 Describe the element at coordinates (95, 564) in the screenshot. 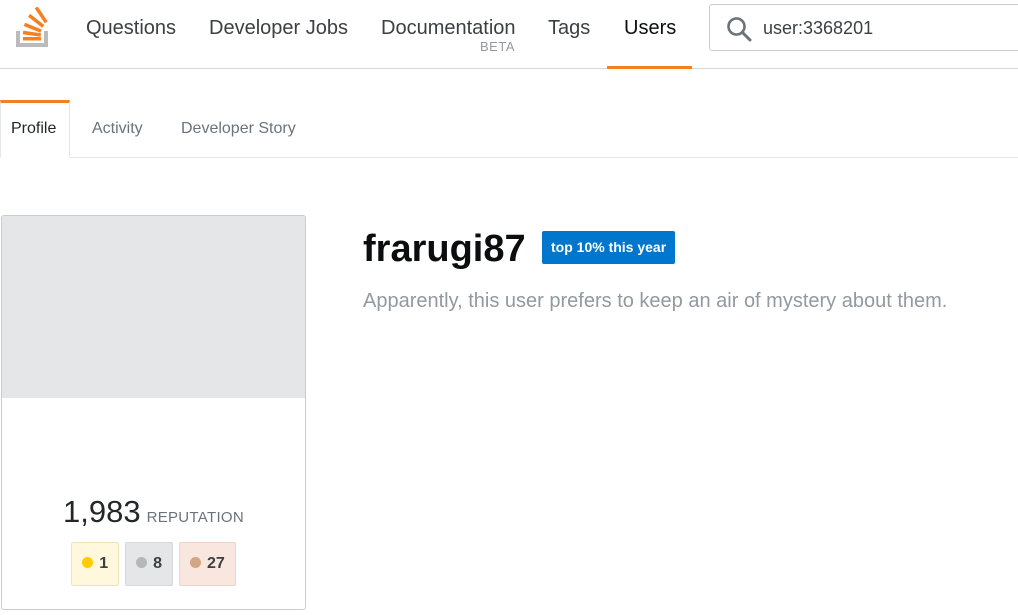

I see `gold-badge-count: 1` at that location.